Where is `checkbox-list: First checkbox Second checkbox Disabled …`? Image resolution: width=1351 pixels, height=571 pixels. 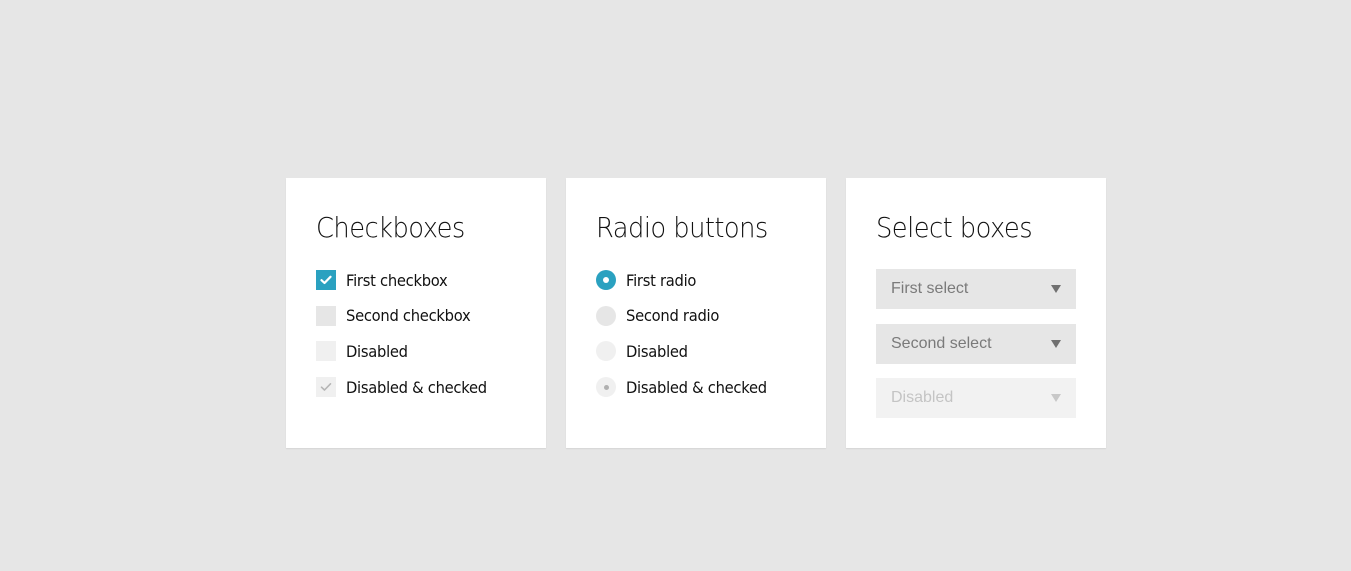
checkbox-list: First checkbox Second checkbox Disabled … is located at coordinates (416, 334).